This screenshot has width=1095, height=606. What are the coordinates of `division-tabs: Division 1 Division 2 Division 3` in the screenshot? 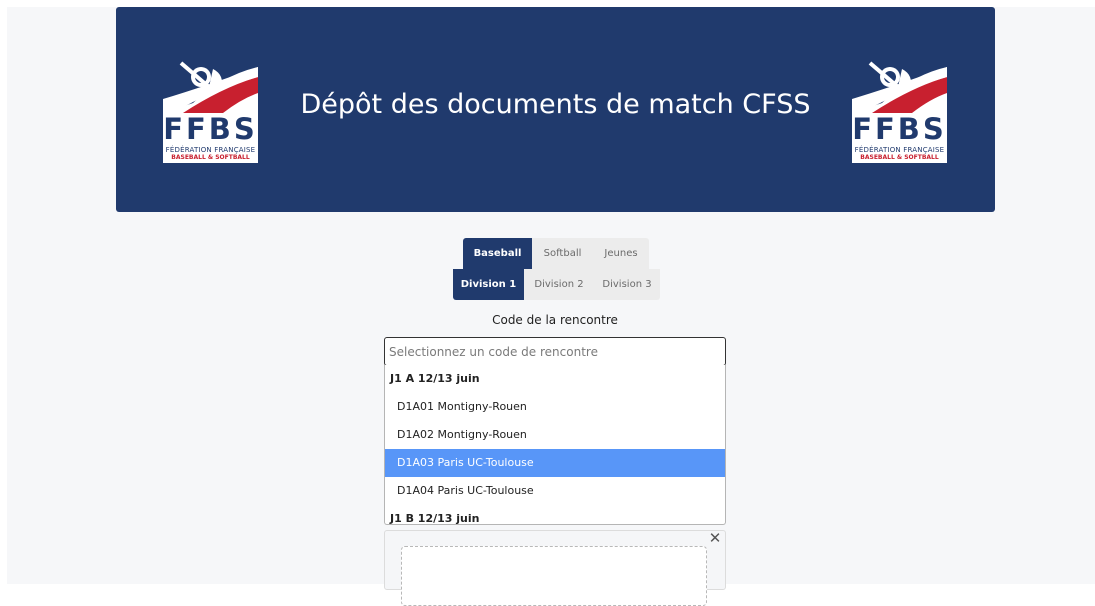 It's located at (556, 284).